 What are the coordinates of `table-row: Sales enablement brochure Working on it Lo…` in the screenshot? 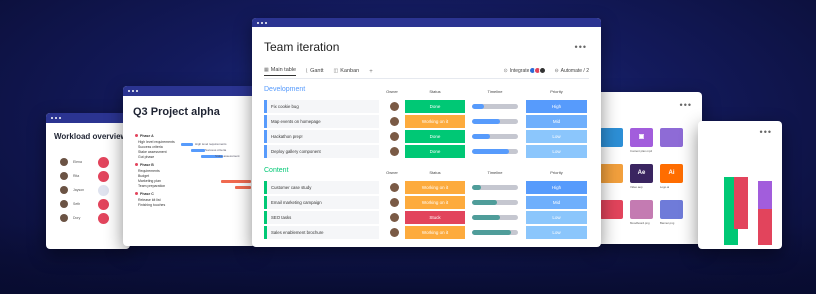 It's located at (426, 232).